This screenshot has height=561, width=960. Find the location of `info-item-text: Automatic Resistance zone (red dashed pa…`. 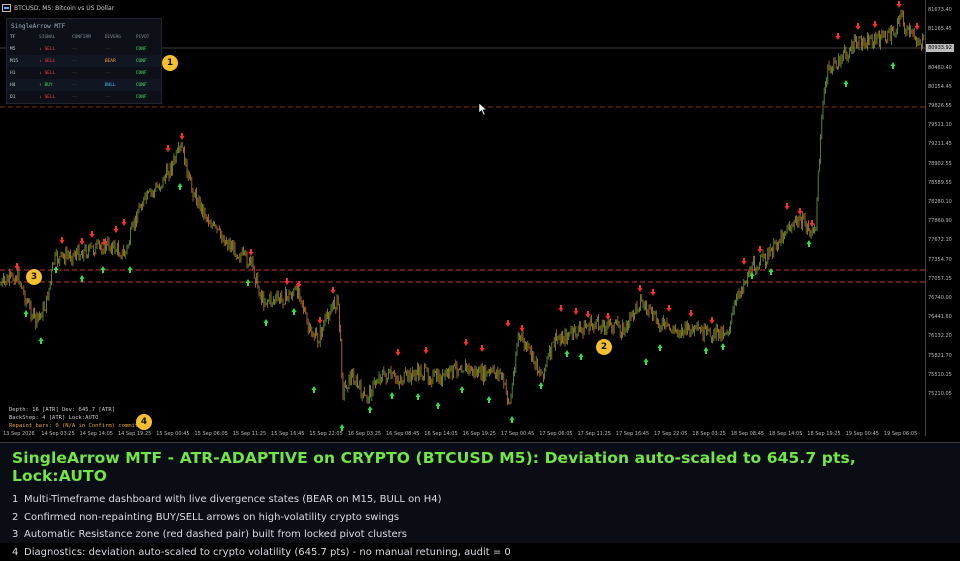

info-item-text: Automatic Resistance zone (red dashed pa… is located at coordinates (215, 535).